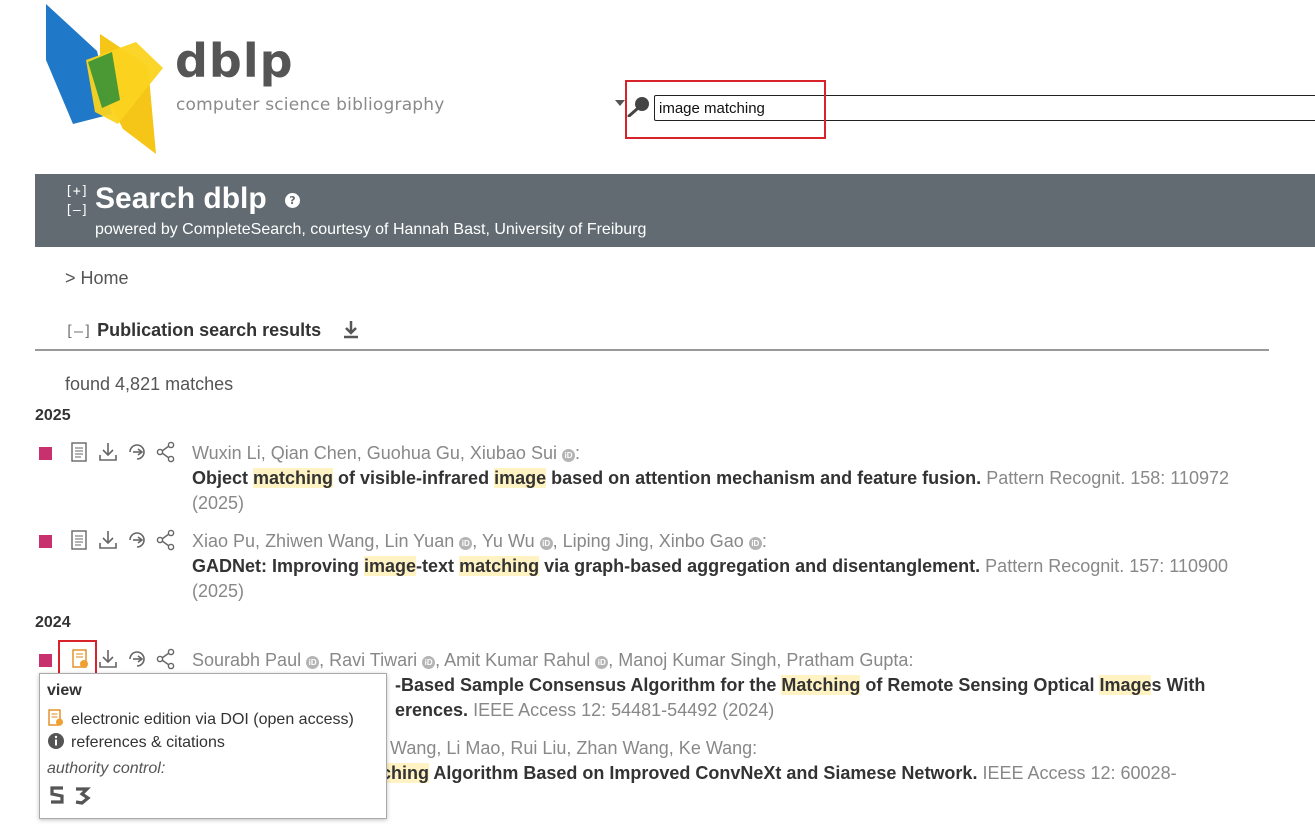  What do you see at coordinates (414, 478) in the screenshot?
I see `title-fragment: of visible-infrared` at bounding box center [414, 478].